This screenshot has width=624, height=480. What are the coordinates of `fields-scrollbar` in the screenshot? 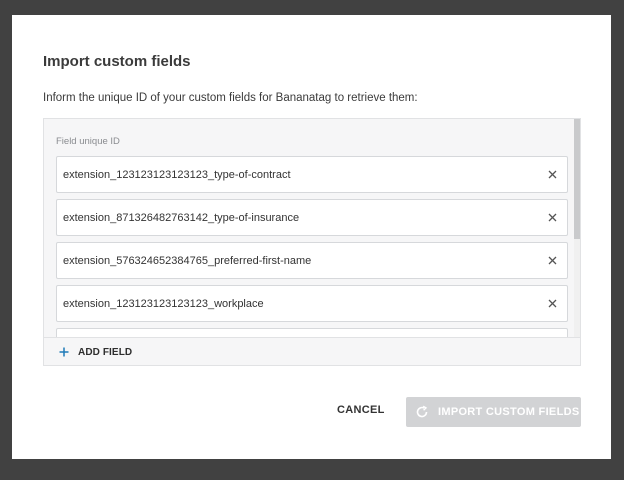 It's located at (577, 228).